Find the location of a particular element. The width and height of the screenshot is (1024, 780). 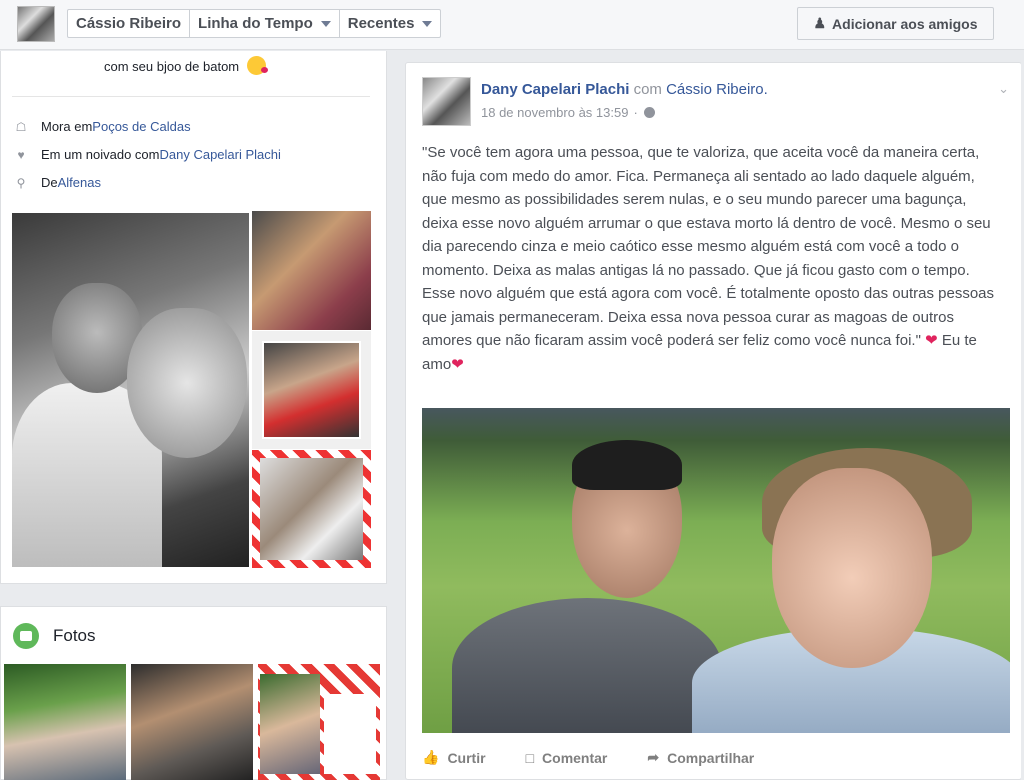

timeline-dropdown: Linha do Tempo is located at coordinates (265, 23).